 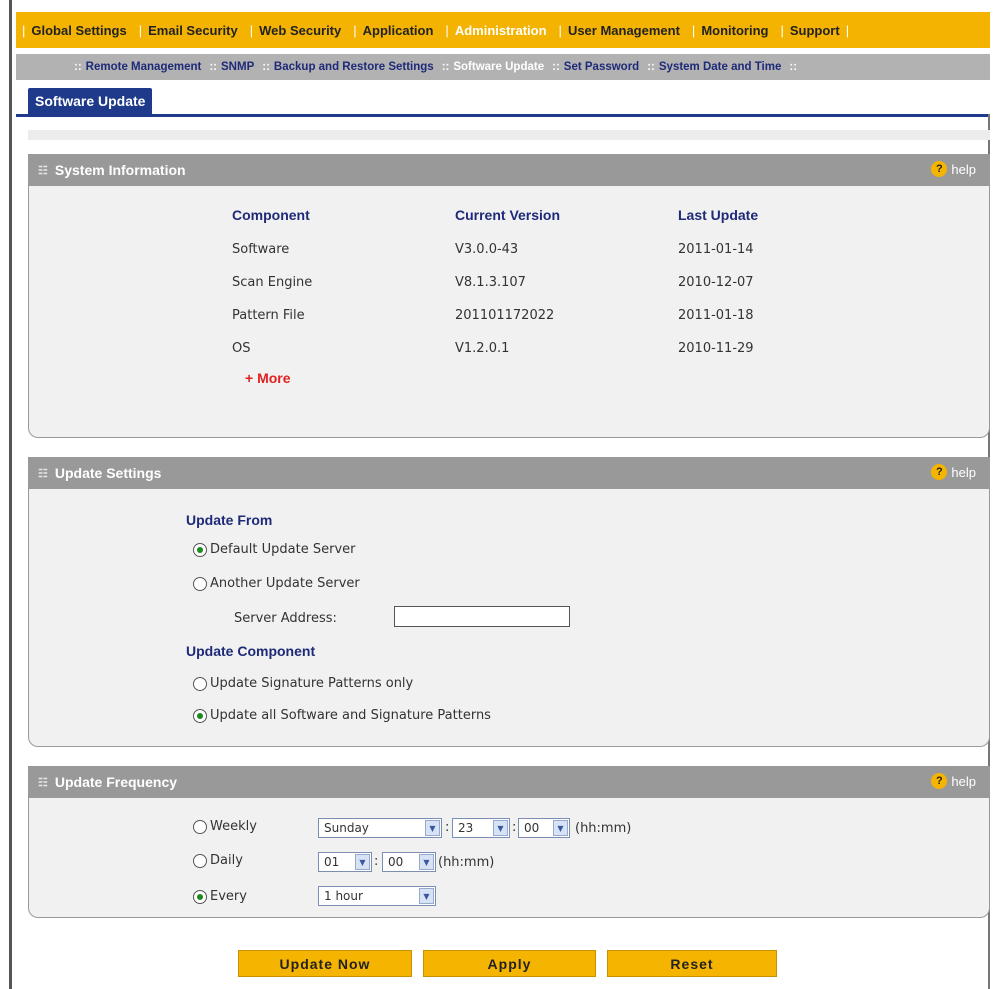 What do you see at coordinates (271, 215) in the screenshot?
I see `column-header-component: Component` at bounding box center [271, 215].